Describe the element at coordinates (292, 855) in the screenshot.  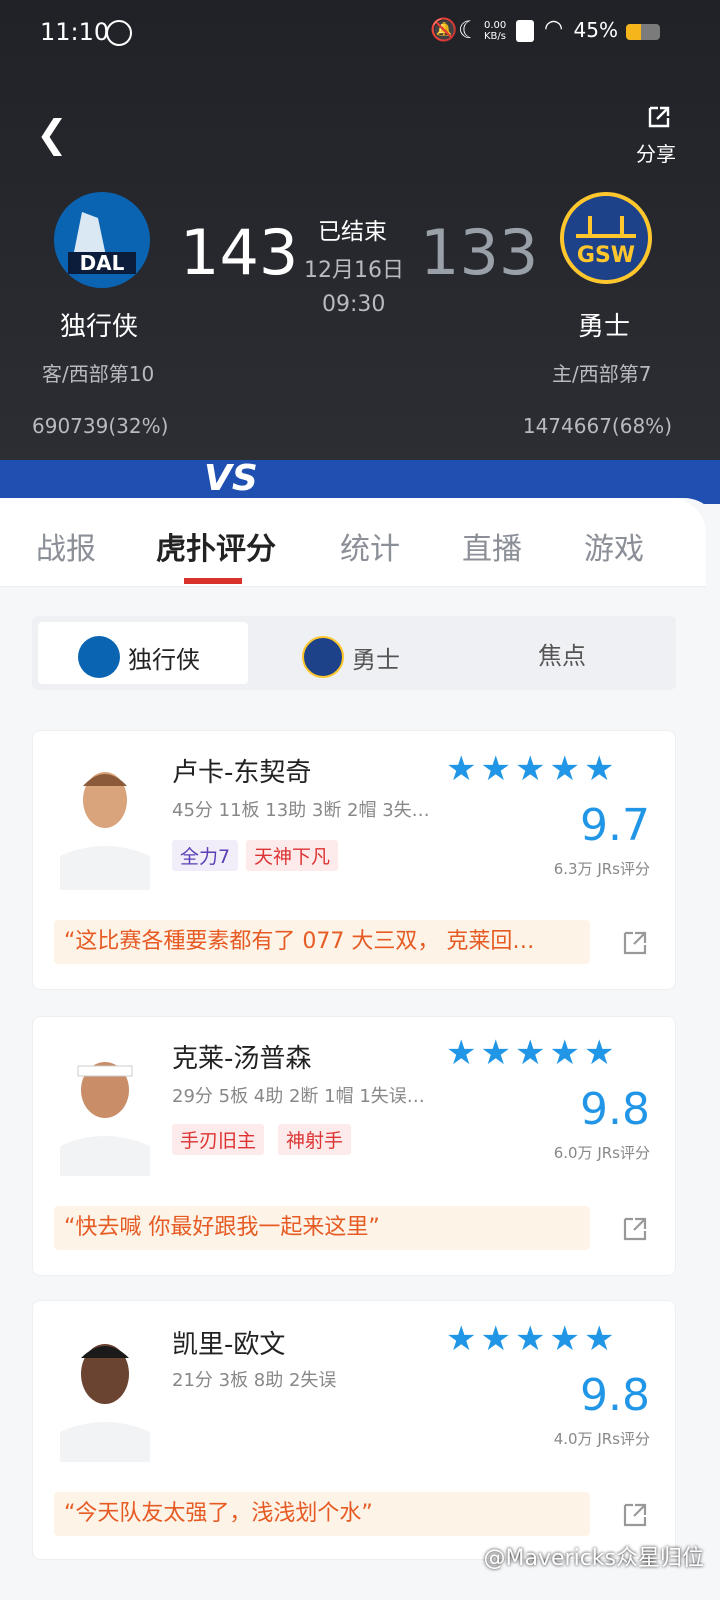
I see `player-tag: 天神下凡` at that location.